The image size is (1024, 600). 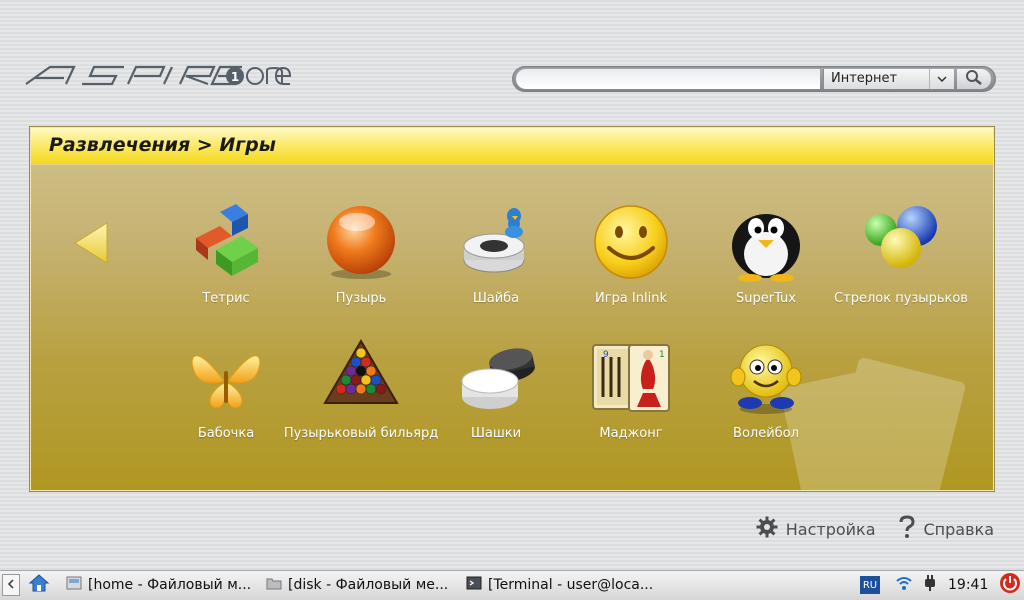 What do you see at coordinates (959, 529) in the screenshot?
I see `help-label: Справка` at bounding box center [959, 529].